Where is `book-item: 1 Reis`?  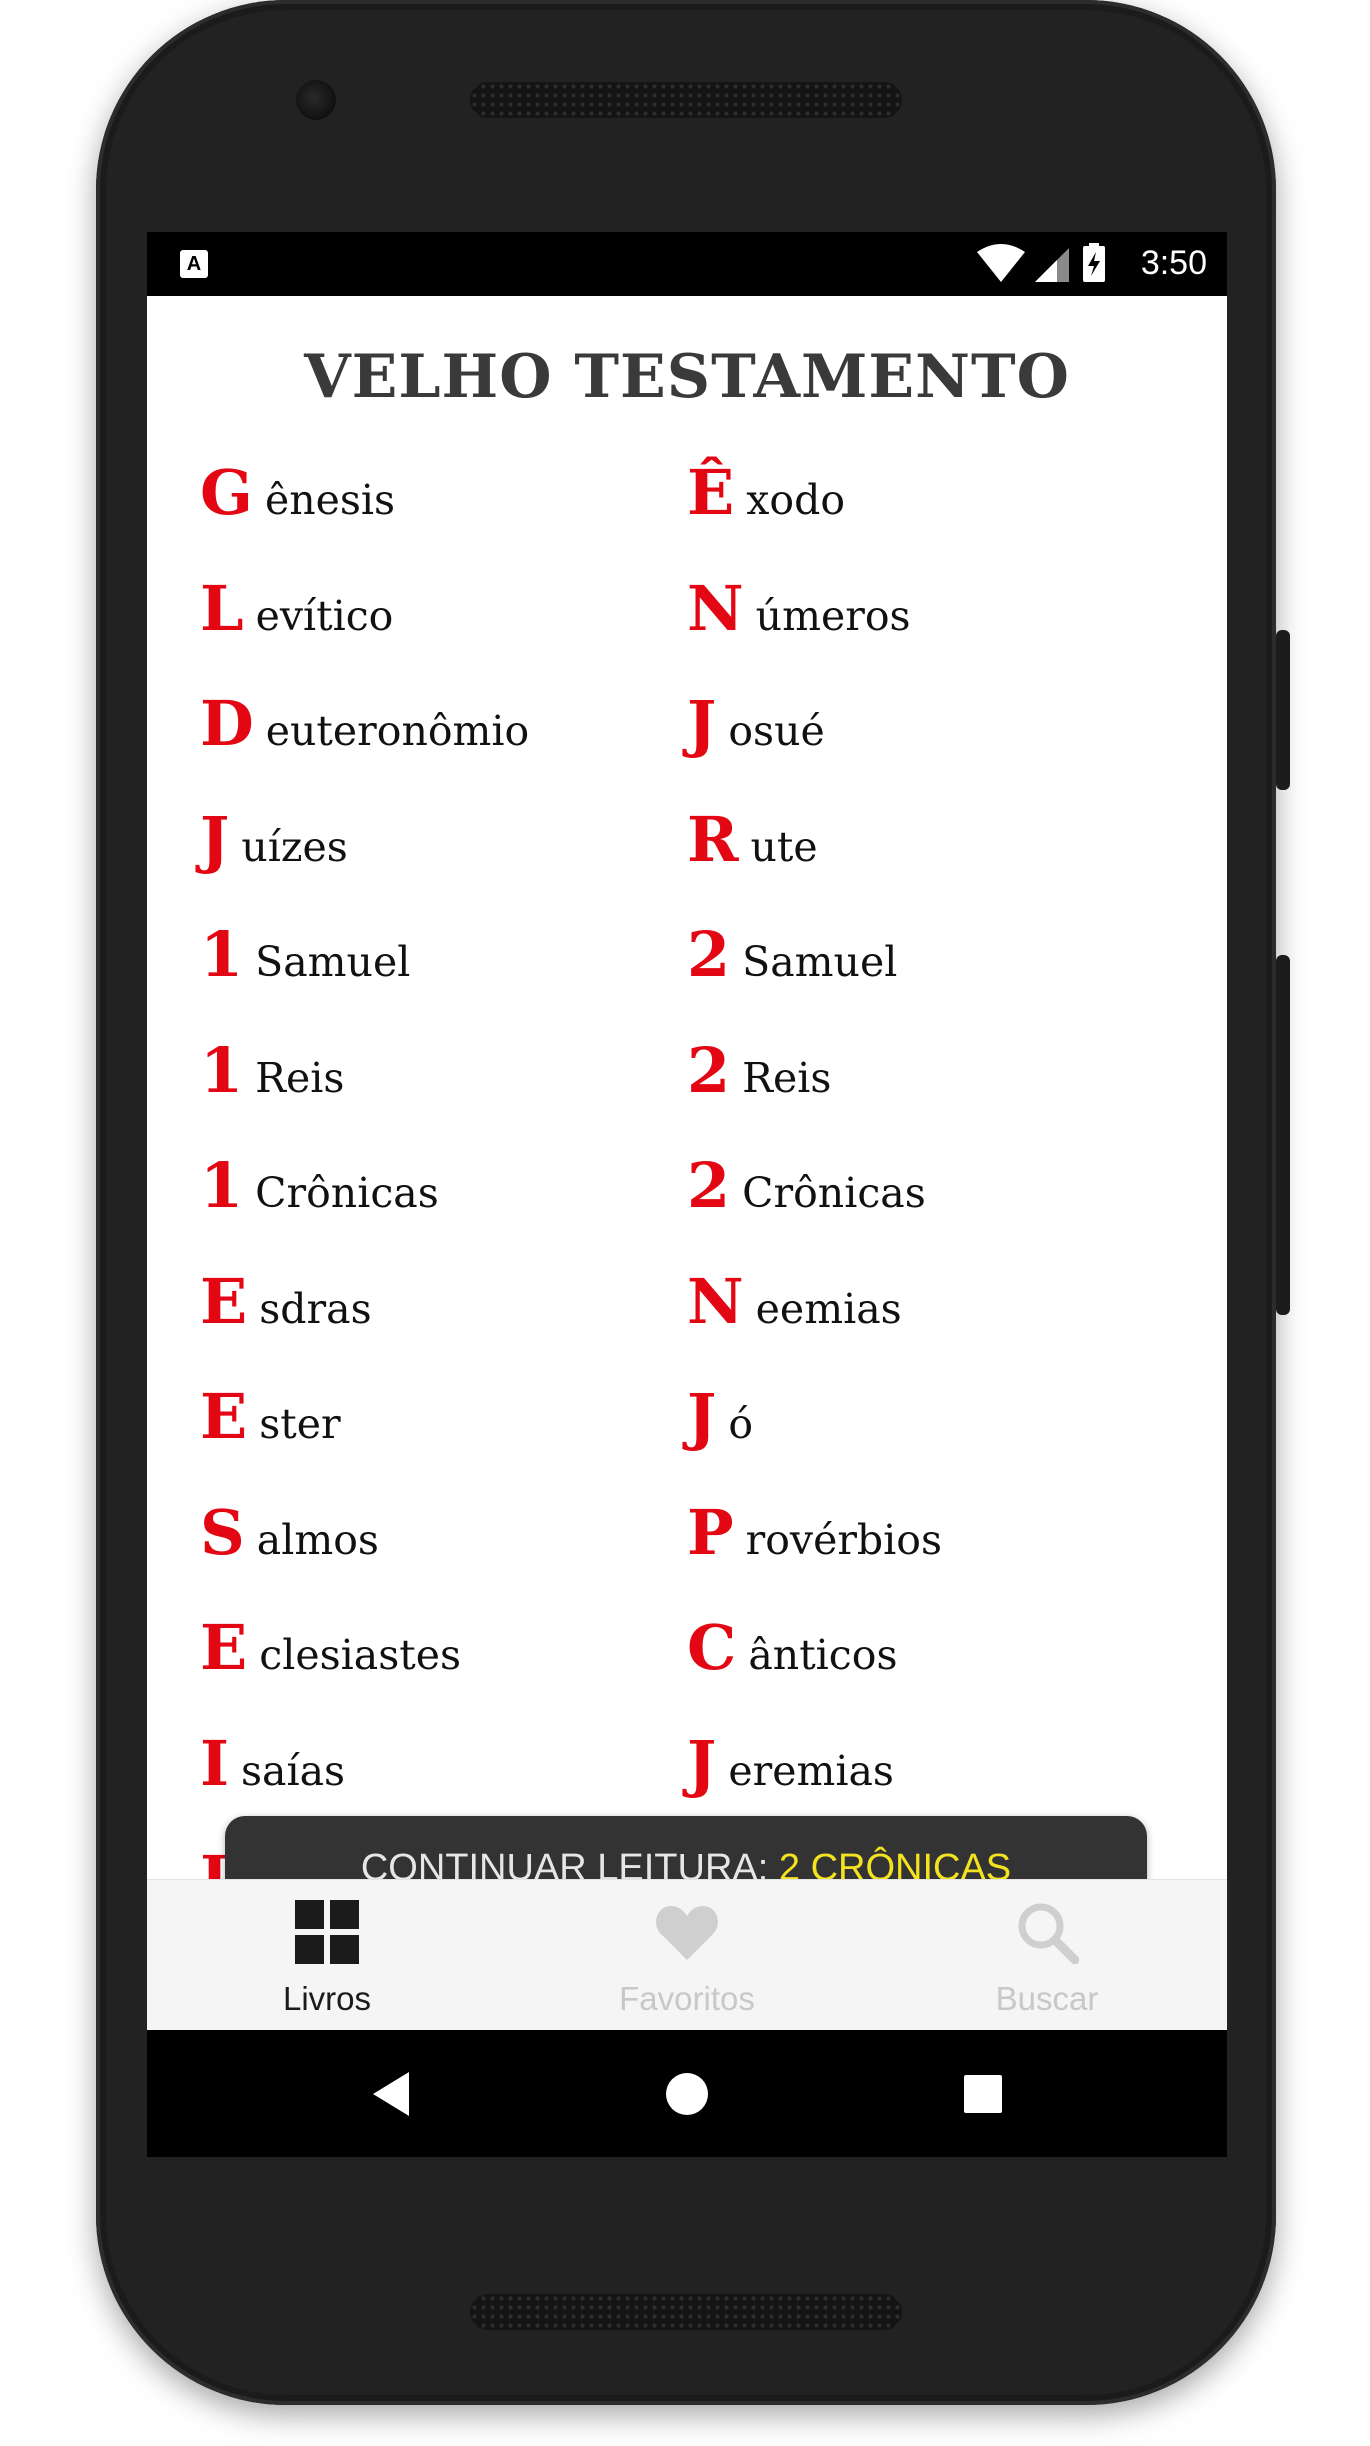 book-item: 1 Reis is located at coordinates (272, 1089).